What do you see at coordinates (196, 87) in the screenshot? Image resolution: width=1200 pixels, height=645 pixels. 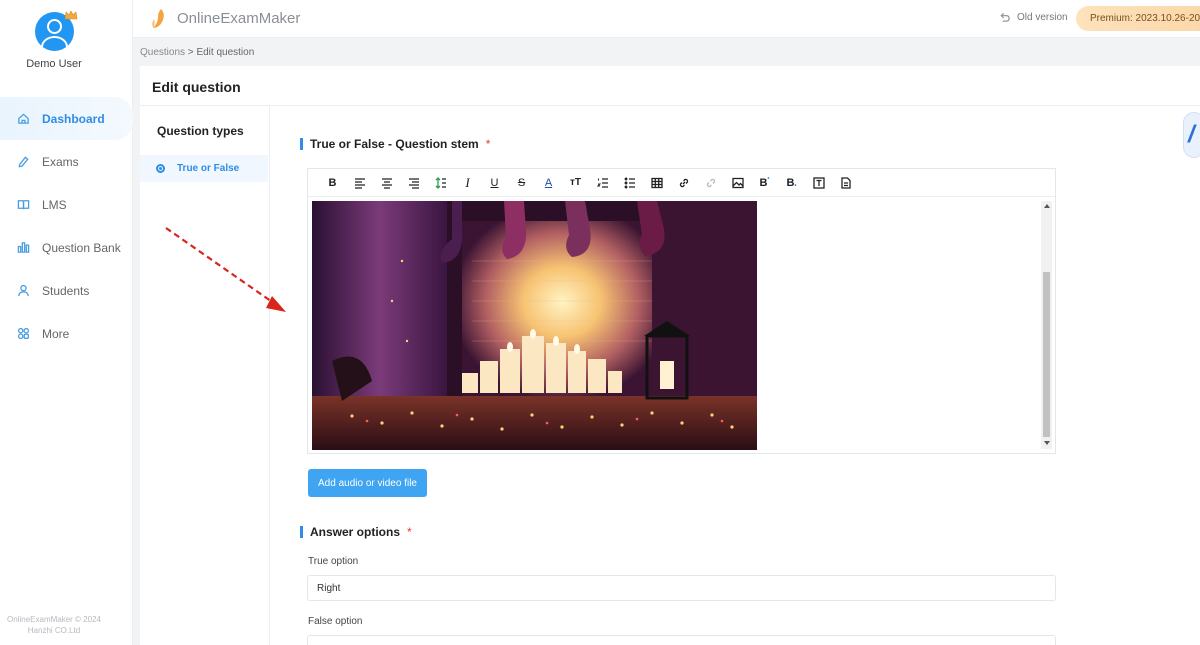 I see `page-title: Edit question` at bounding box center [196, 87].